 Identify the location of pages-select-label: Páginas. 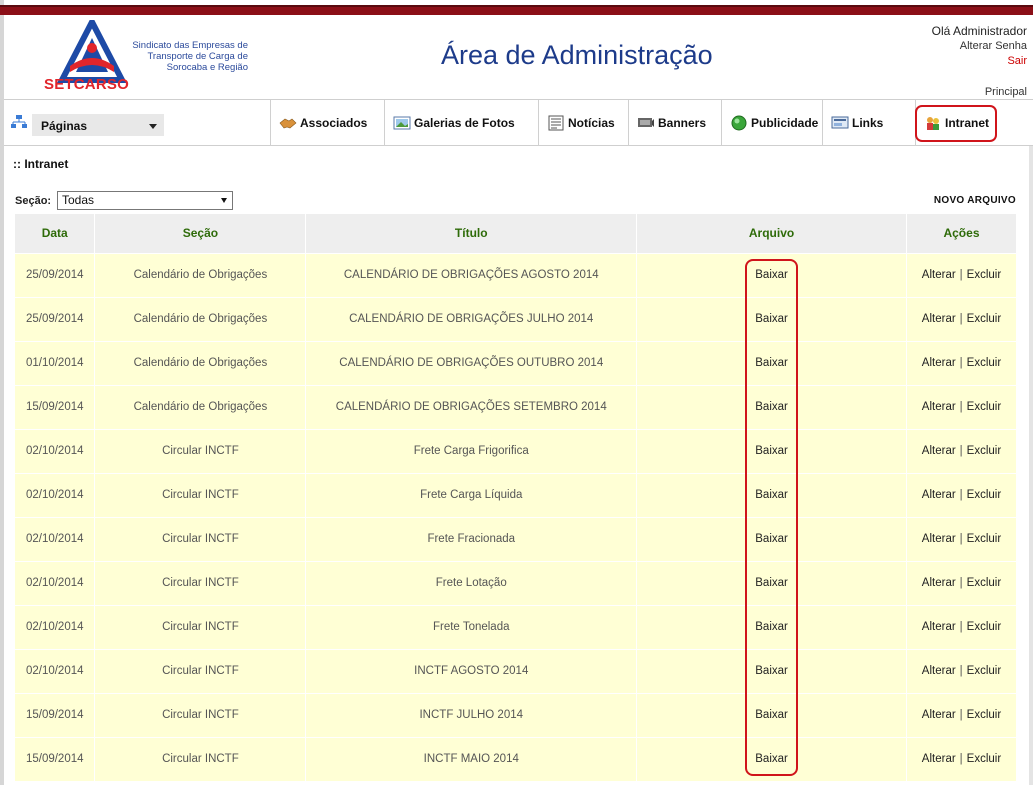
(64, 126).